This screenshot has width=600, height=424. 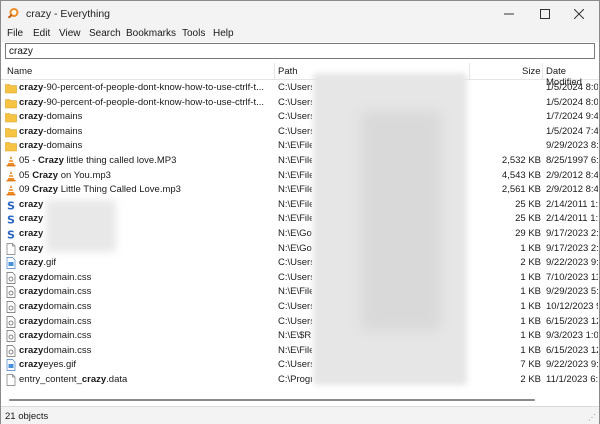 I want to click on file-name-suffix: on You.mp3, so click(x=84, y=175).